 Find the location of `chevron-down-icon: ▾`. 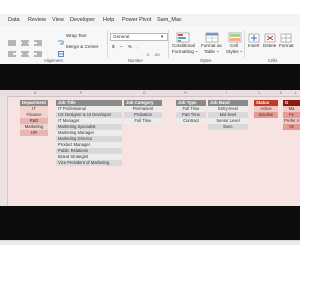

chevron-down-icon: ▾ is located at coordinates (162, 36).